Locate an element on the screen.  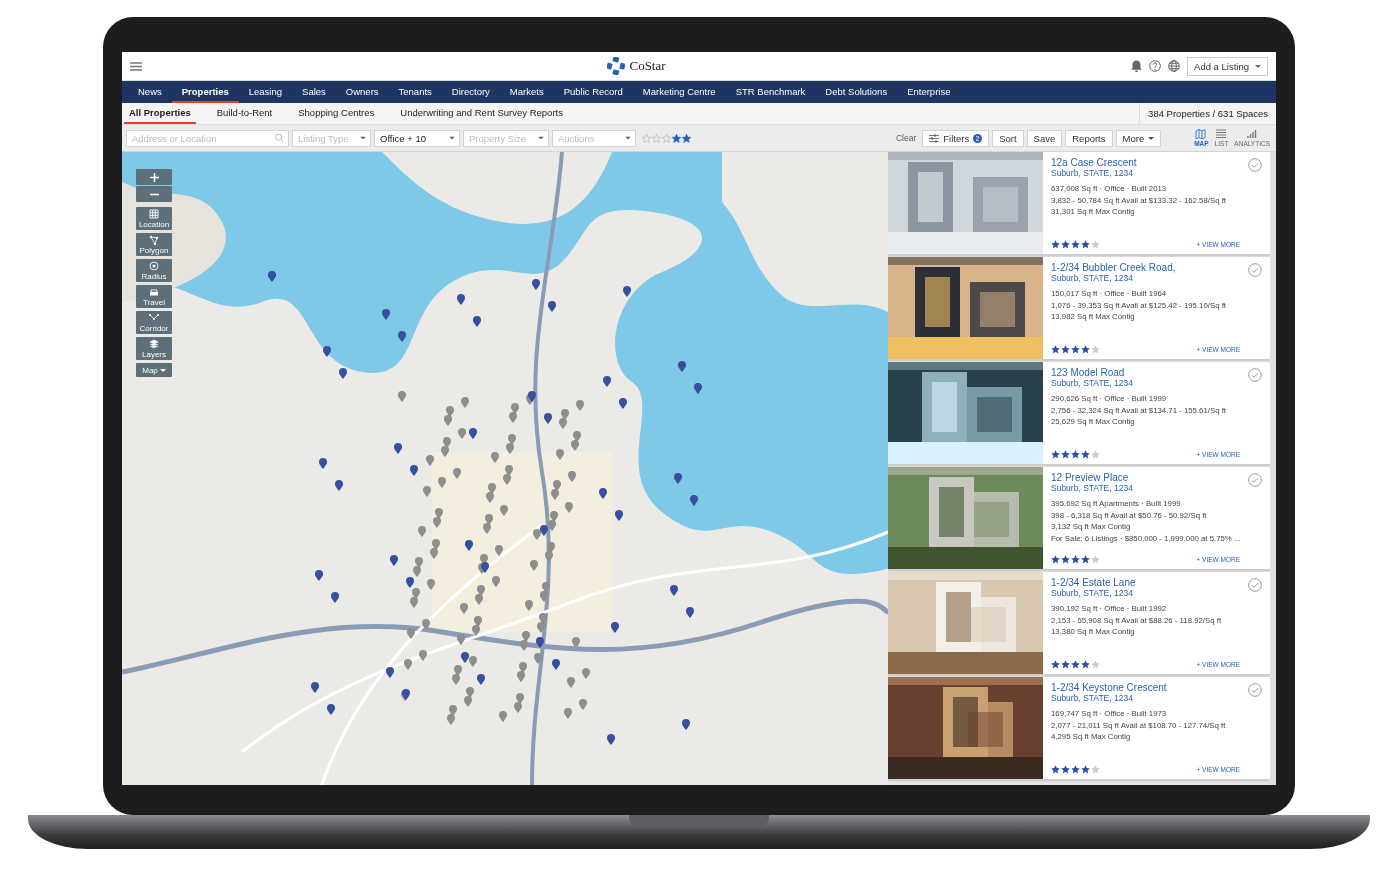
brand-name: CoStar is located at coordinates (647, 66).